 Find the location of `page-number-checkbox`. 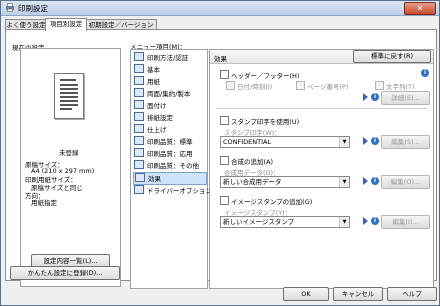

page-number-checkbox is located at coordinates (300, 85).